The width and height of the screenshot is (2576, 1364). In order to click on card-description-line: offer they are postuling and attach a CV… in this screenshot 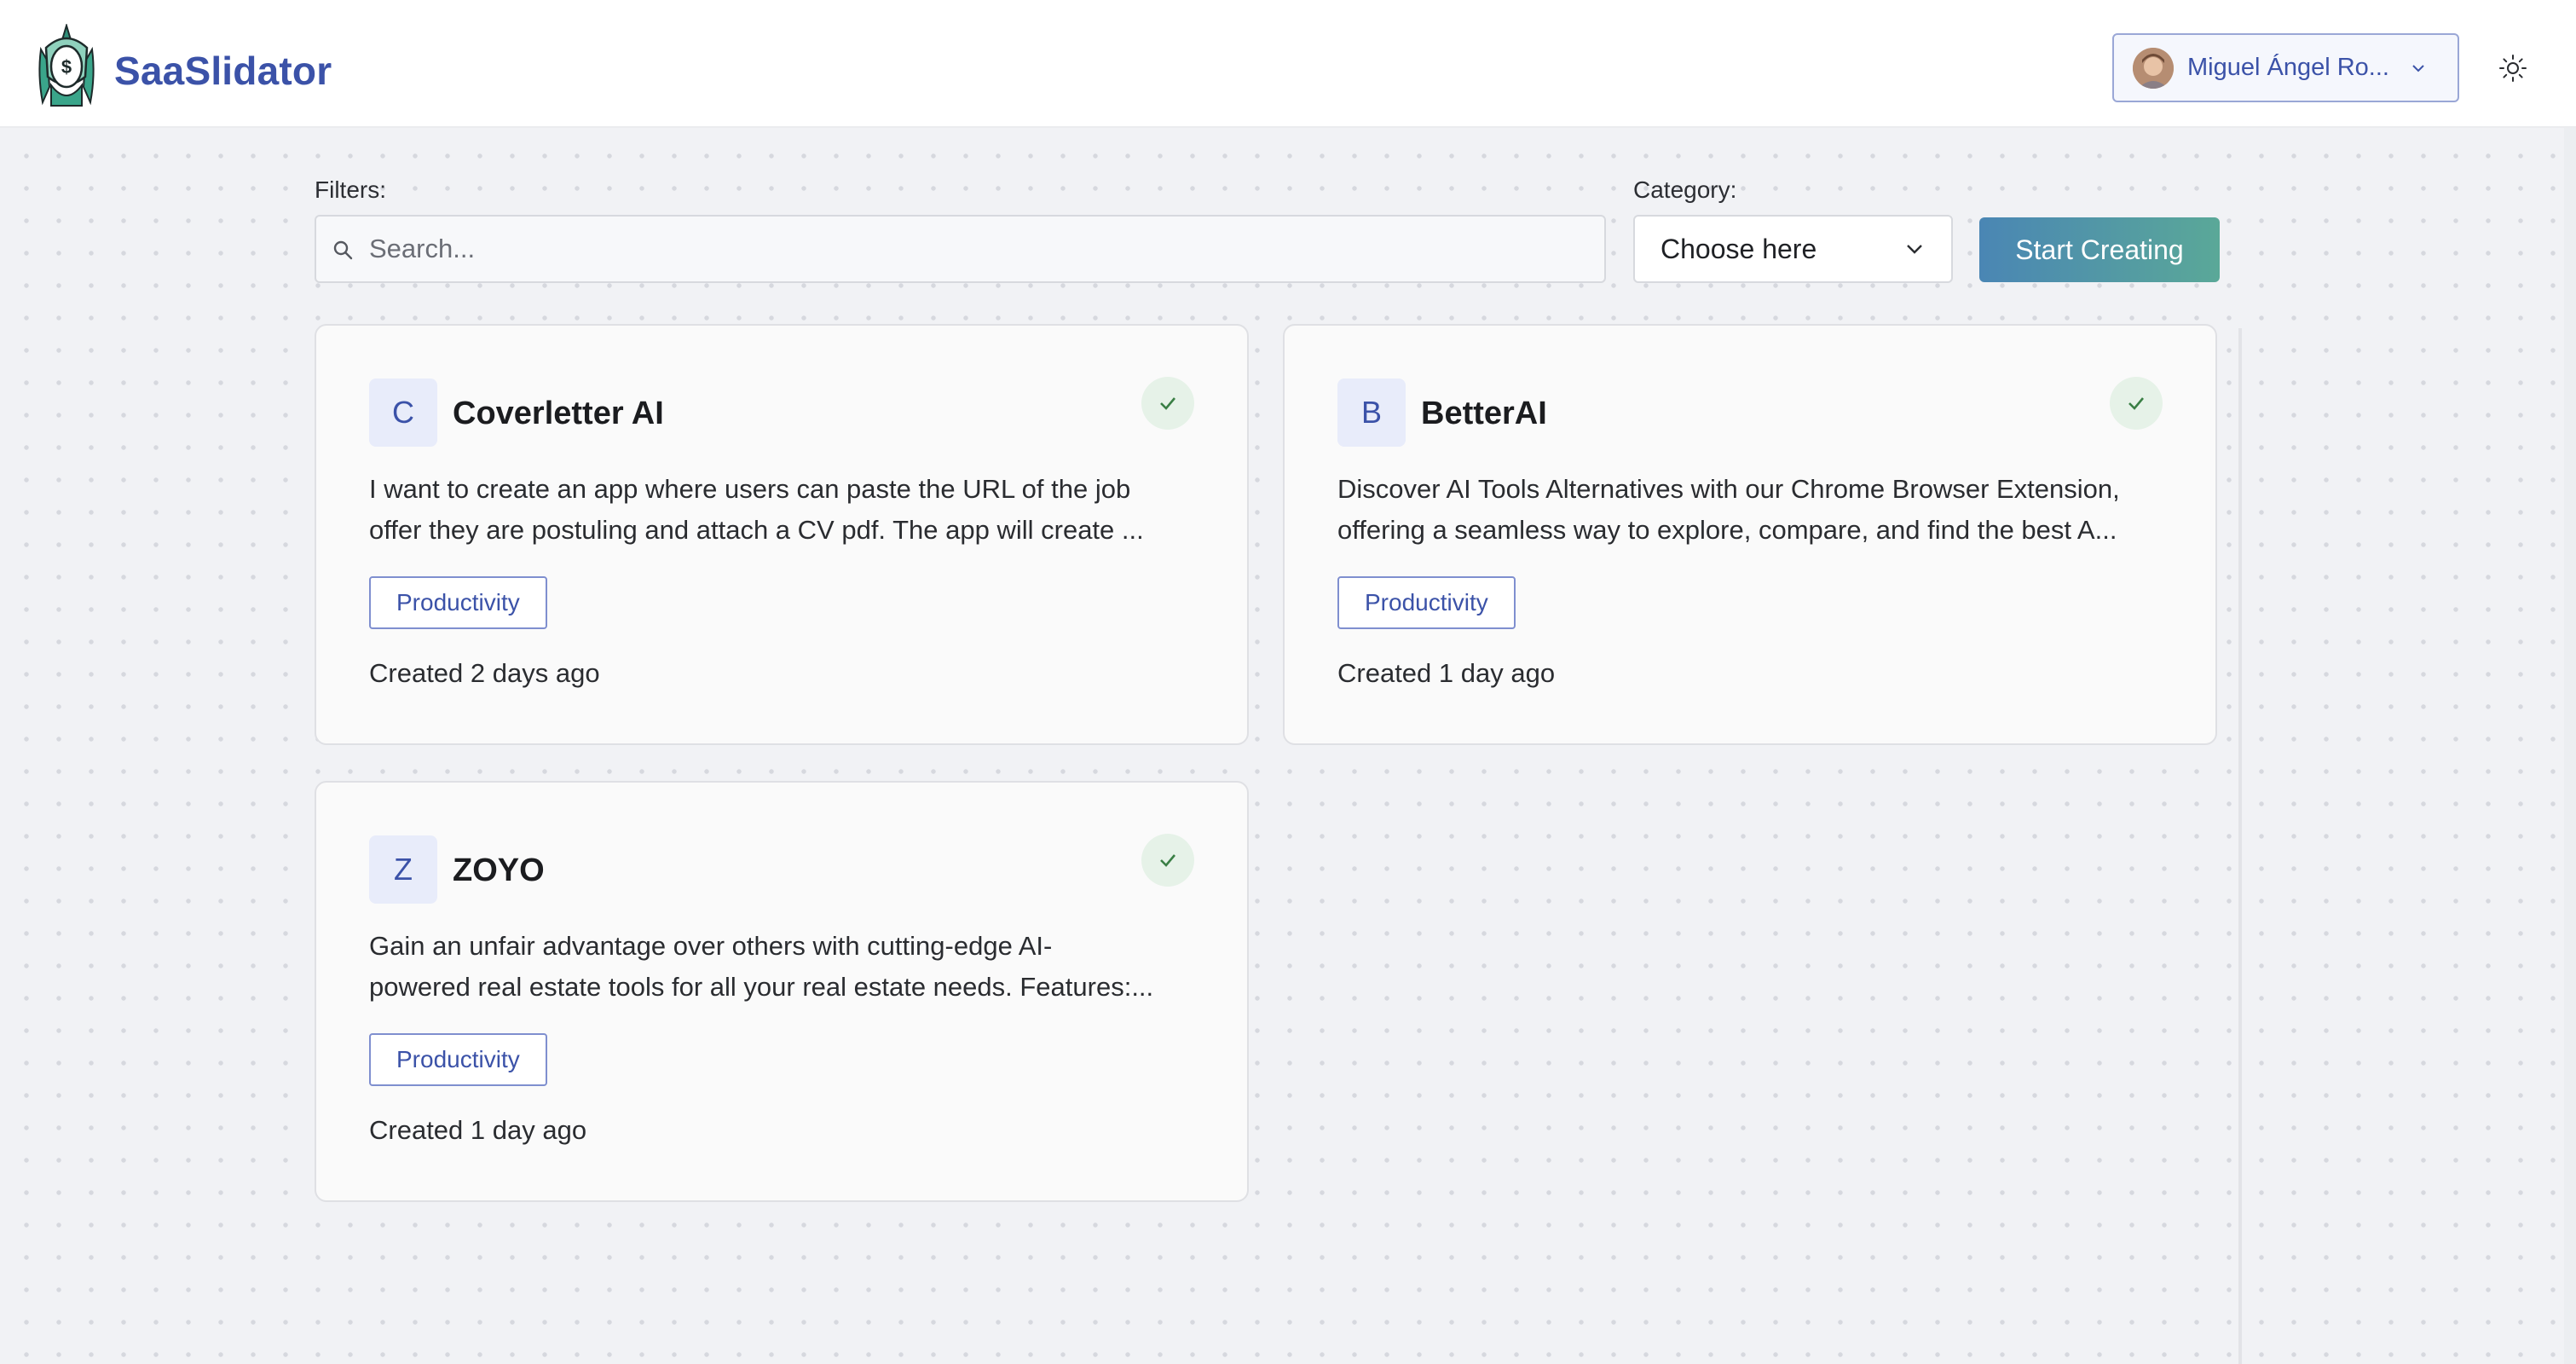, I will do `click(756, 530)`.